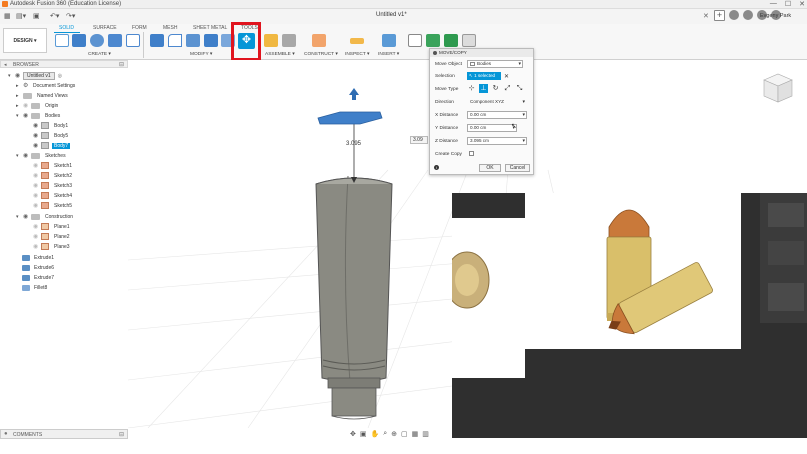  What do you see at coordinates (70, 16) in the screenshot?
I see `redo-icon: ↷▾` at bounding box center [70, 16].